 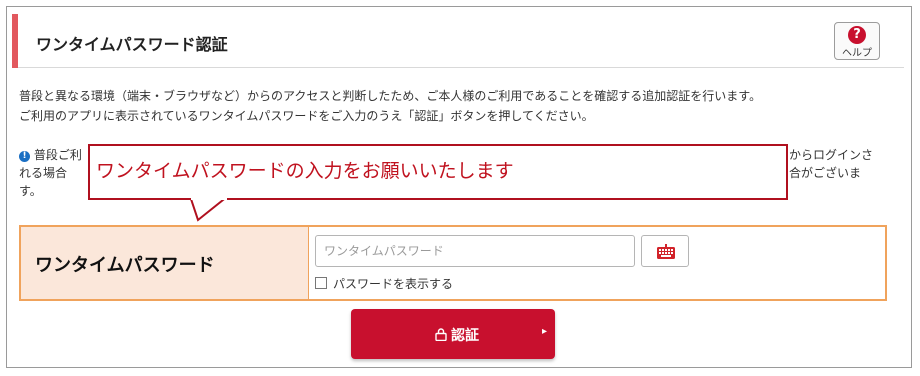 I want to click on callout-tail-mask, so click(x=209, y=198).